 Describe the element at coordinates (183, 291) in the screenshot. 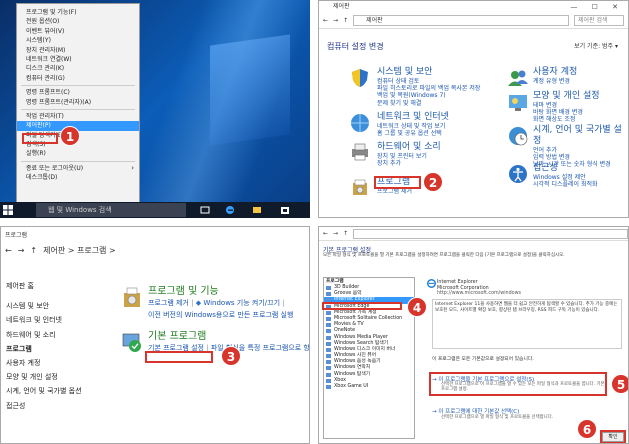

I see `group-title: 프로그램 및 기능` at that location.